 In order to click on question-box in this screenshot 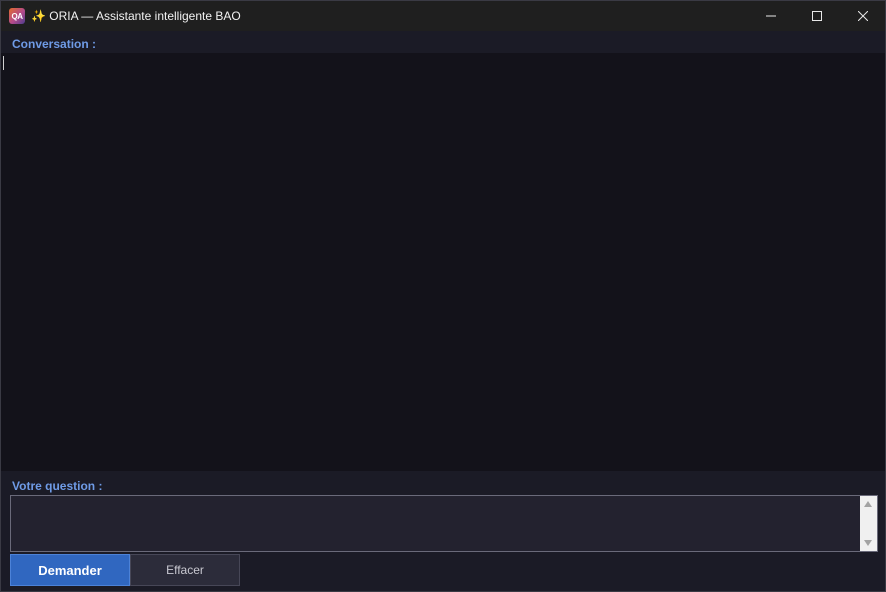, I will do `click(444, 523)`.